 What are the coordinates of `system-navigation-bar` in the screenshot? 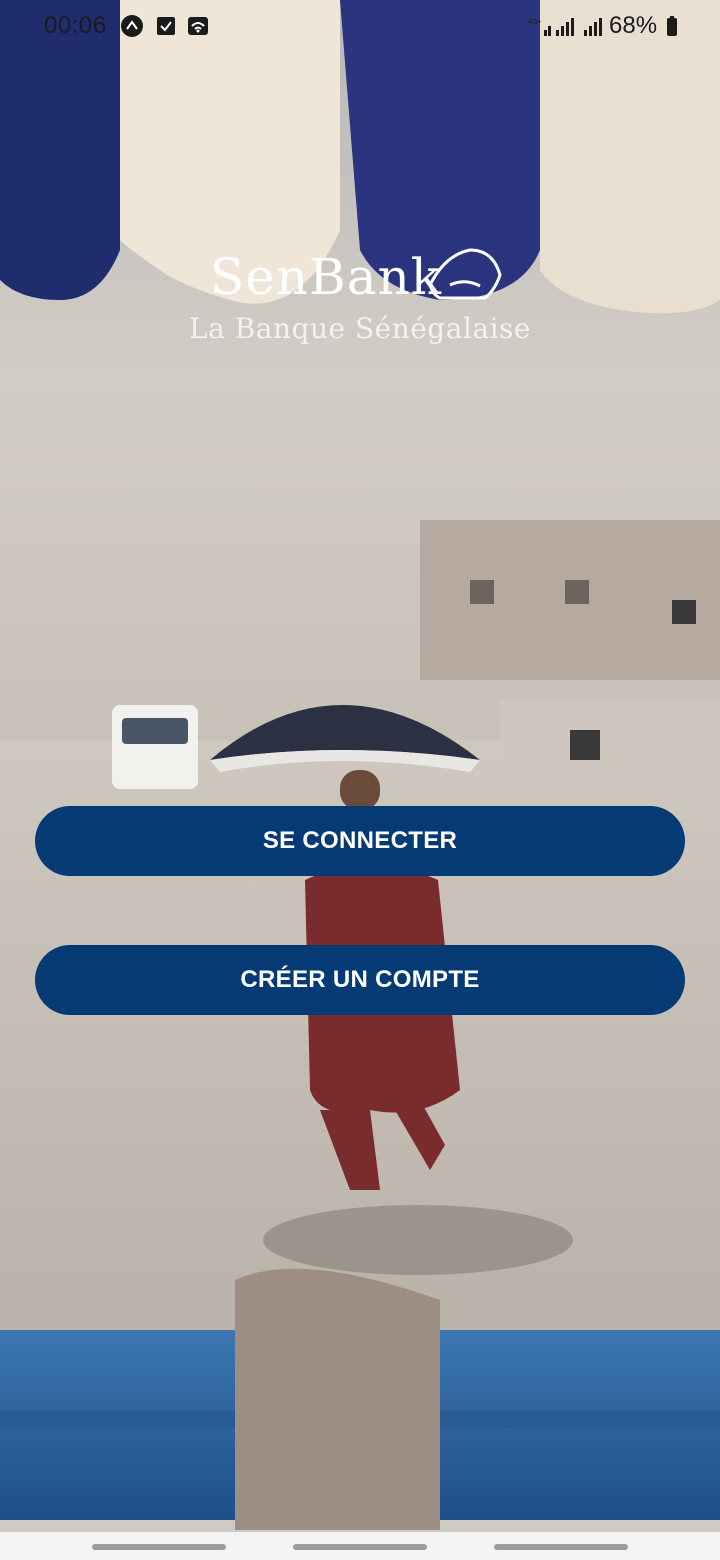 It's located at (360, 1546).